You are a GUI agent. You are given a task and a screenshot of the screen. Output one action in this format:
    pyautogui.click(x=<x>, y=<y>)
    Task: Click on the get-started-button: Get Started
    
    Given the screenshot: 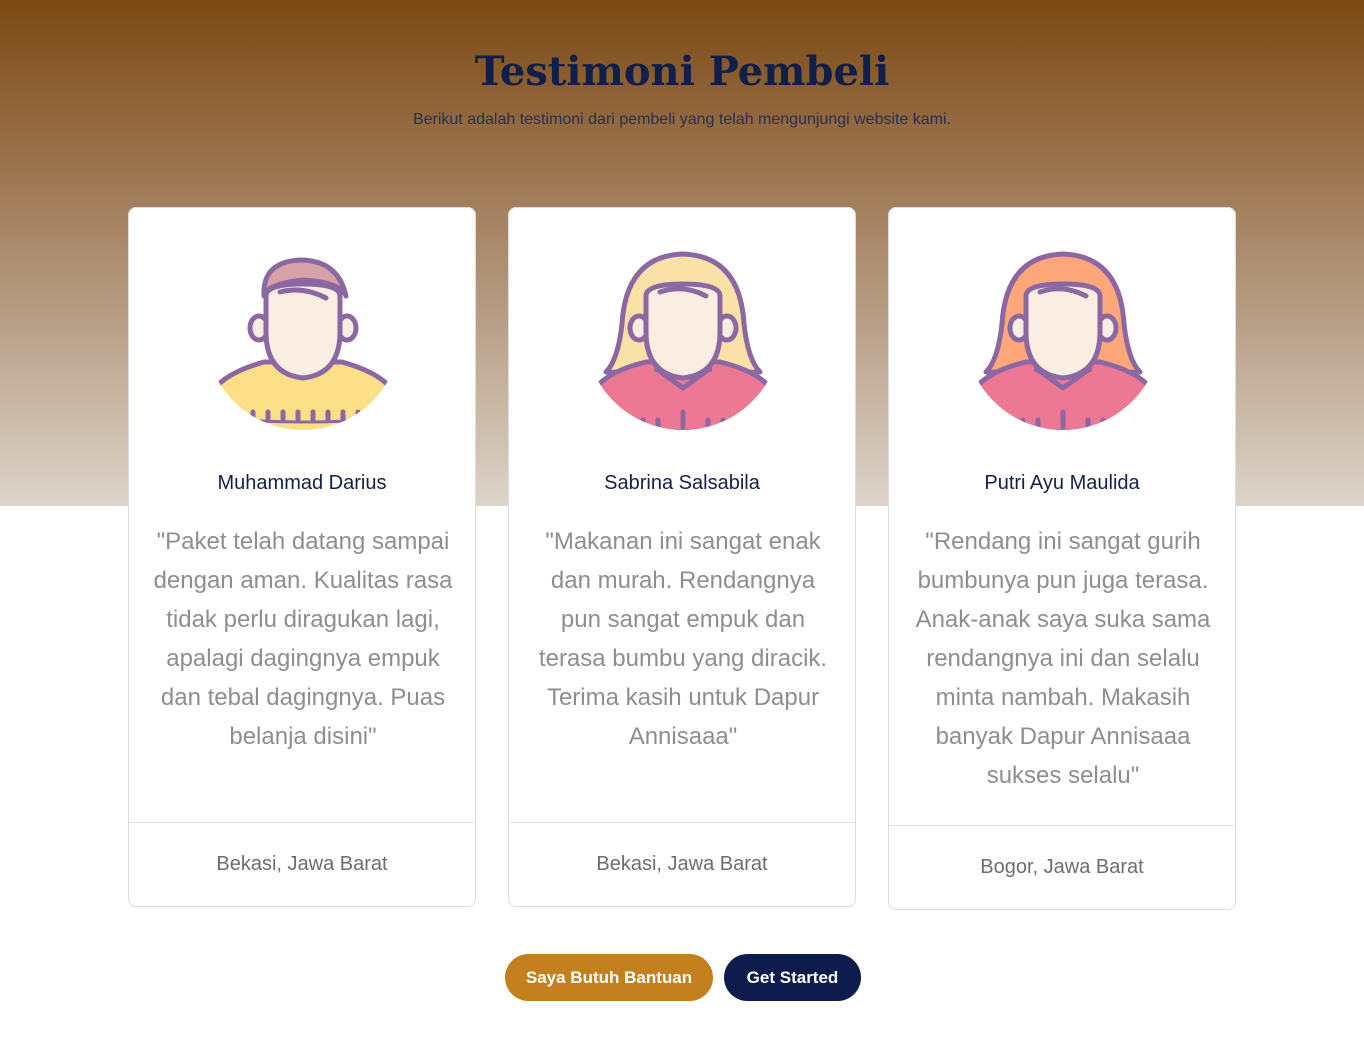 What is the action you would take?
    pyautogui.click(x=792, y=977)
    